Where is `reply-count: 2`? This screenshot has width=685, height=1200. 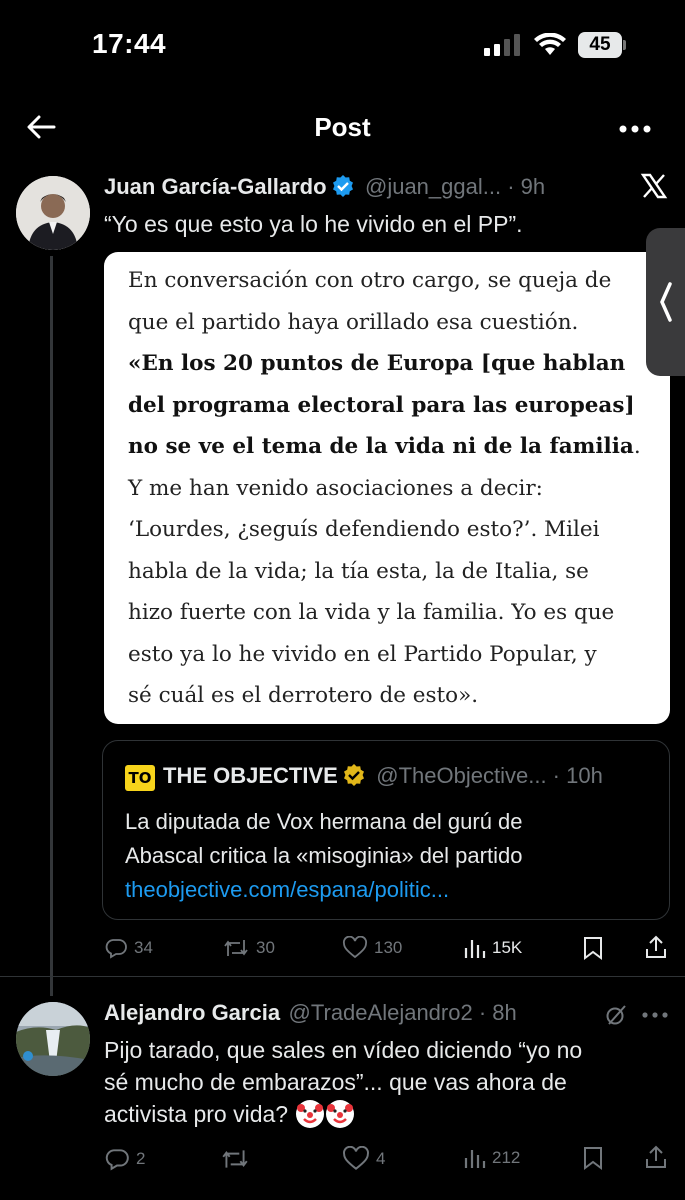 reply-count: 2 is located at coordinates (141, 1158).